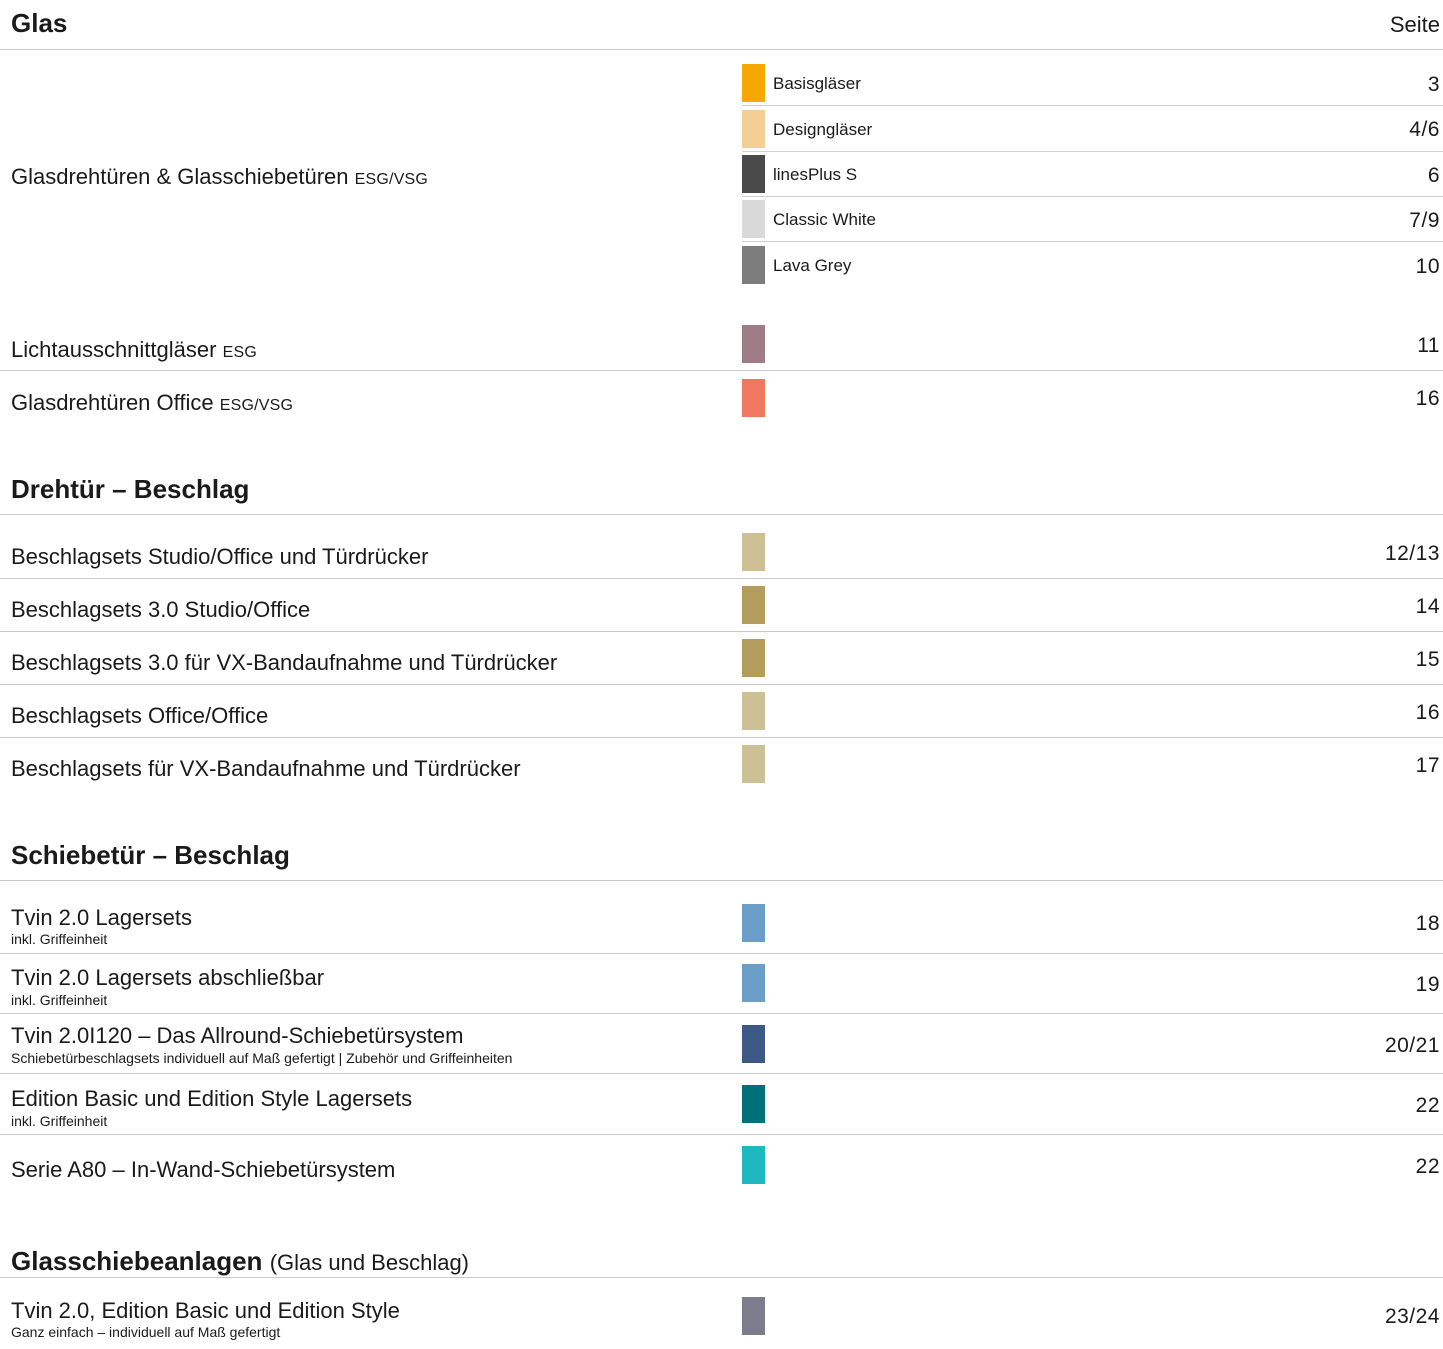 This screenshot has height=1349, width=1443. I want to click on section-title-glasschiebe: Glasschiebeanlagen (Glas und Beschlag), so click(240, 1261).